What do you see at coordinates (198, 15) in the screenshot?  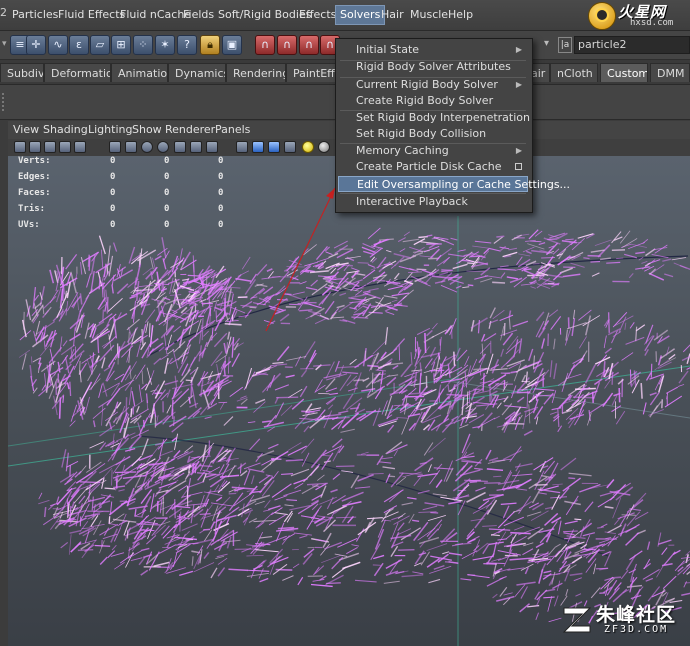 I see `menu-fields: Fields` at bounding box center [198, 15].